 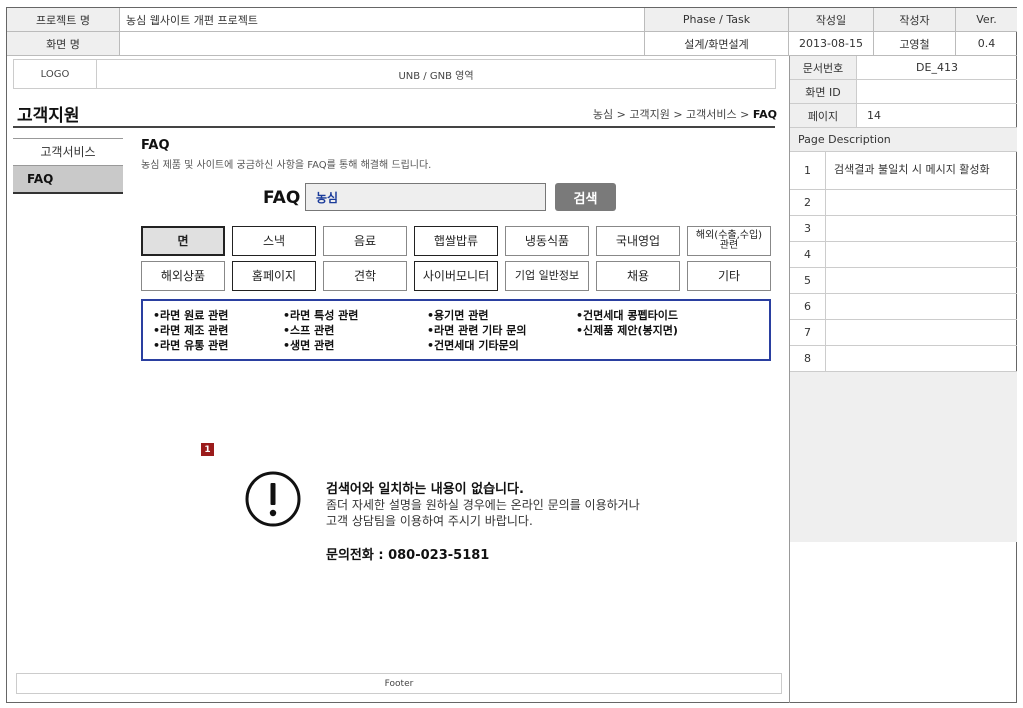 What do you see at coordinates (190, 315) in the screenshot?
I see `topic-link: •라면 원료 관련` at bounding box center [190, 315].